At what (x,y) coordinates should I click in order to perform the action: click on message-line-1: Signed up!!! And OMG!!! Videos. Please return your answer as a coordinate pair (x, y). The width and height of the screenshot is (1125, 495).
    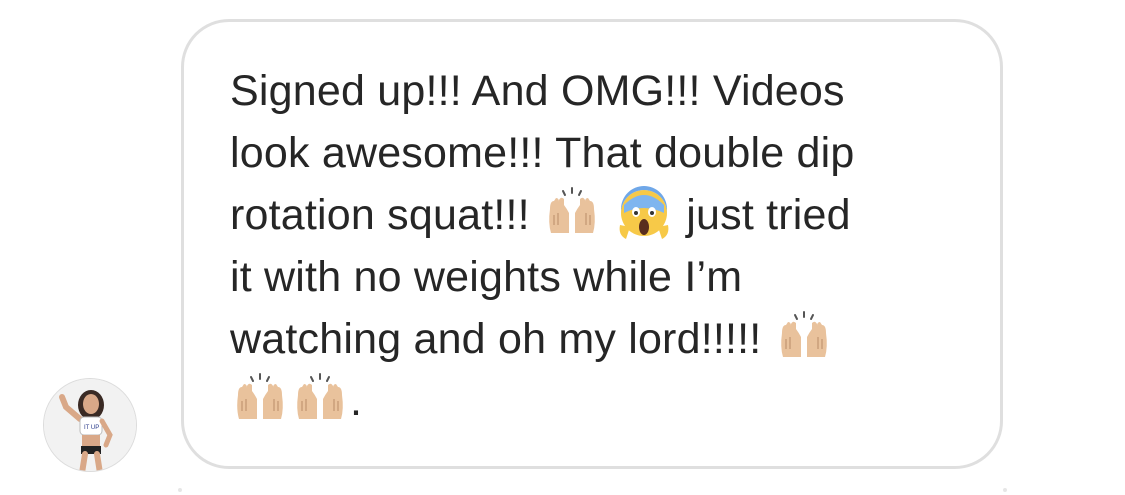
    Looking at the image, I should click on (537, 91).